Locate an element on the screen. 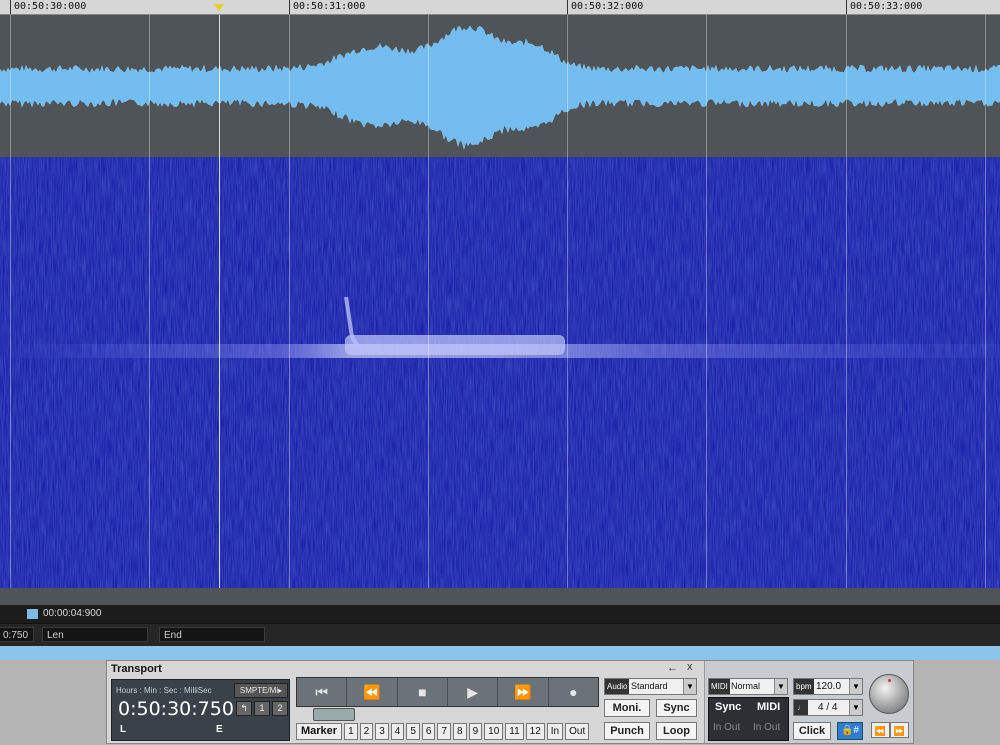 The image size is (1000, 745). midi-tag: MIDI is located at coordinates (719, 686).